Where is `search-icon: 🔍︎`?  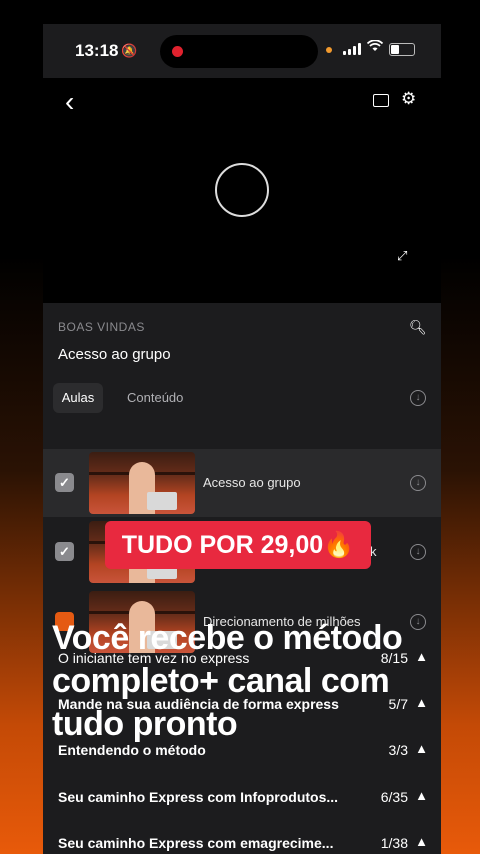 search-icon: 🔍︎ is located at coordinates (418, 327).